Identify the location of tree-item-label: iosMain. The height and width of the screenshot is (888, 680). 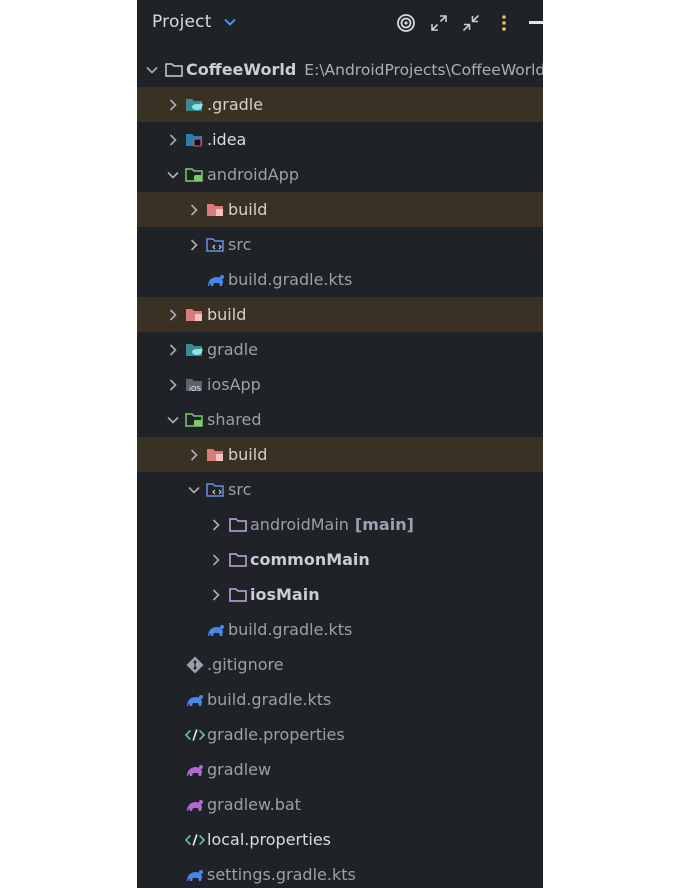
(285, 594).